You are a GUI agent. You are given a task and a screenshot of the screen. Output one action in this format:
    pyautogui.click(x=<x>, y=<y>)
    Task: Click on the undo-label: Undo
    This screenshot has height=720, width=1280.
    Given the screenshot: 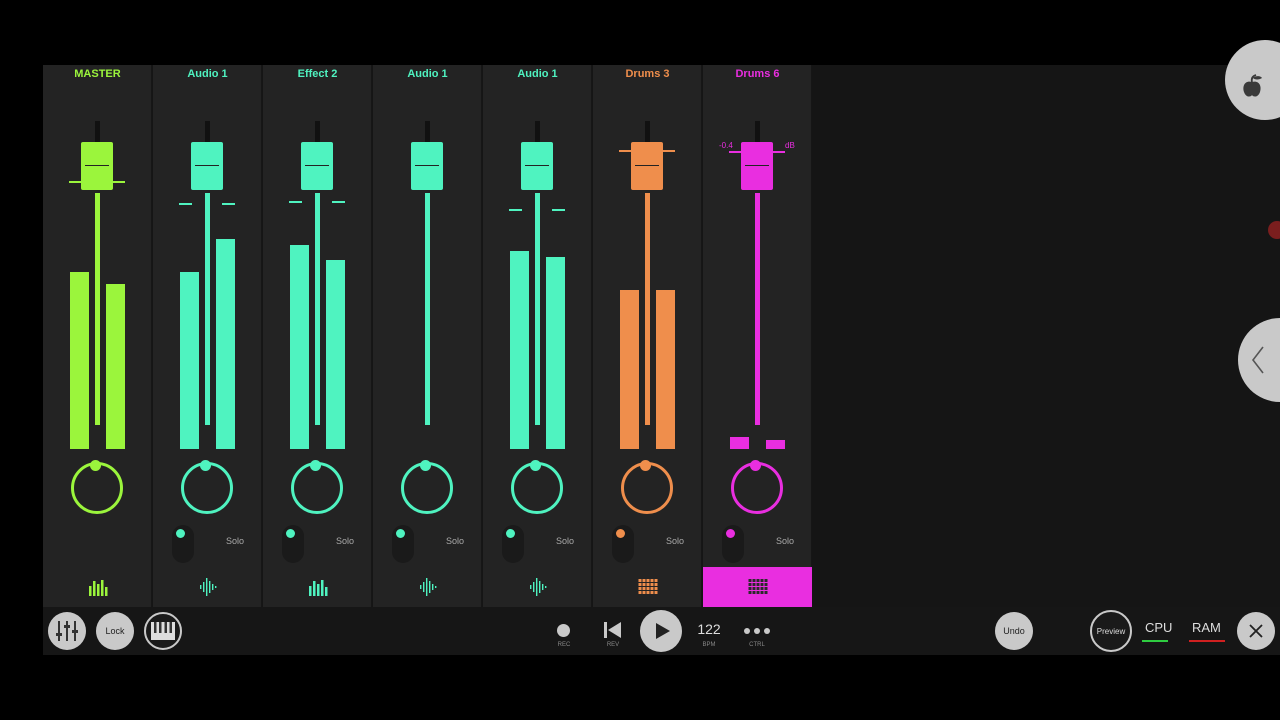 What is the action you would take?
    pyautogui.click(x=1014, y=631)
    